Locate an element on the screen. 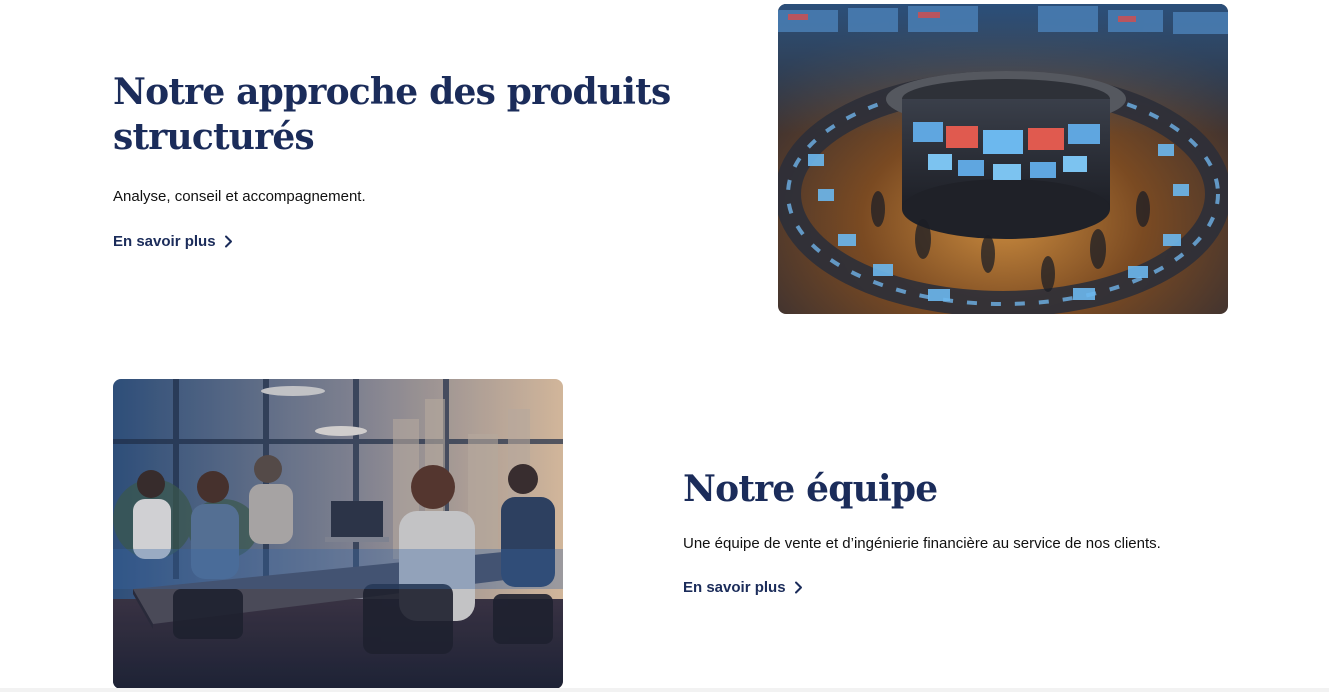 The height and width of the screenshot is (692, 1329). products-description: Analyse, conseil et accompagnement. is located at coordinates (239, 196).